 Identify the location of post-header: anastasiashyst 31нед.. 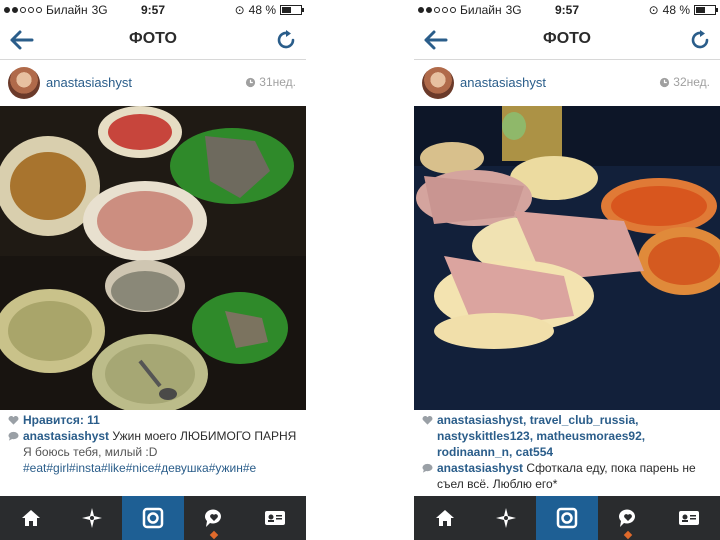
(153, 83).